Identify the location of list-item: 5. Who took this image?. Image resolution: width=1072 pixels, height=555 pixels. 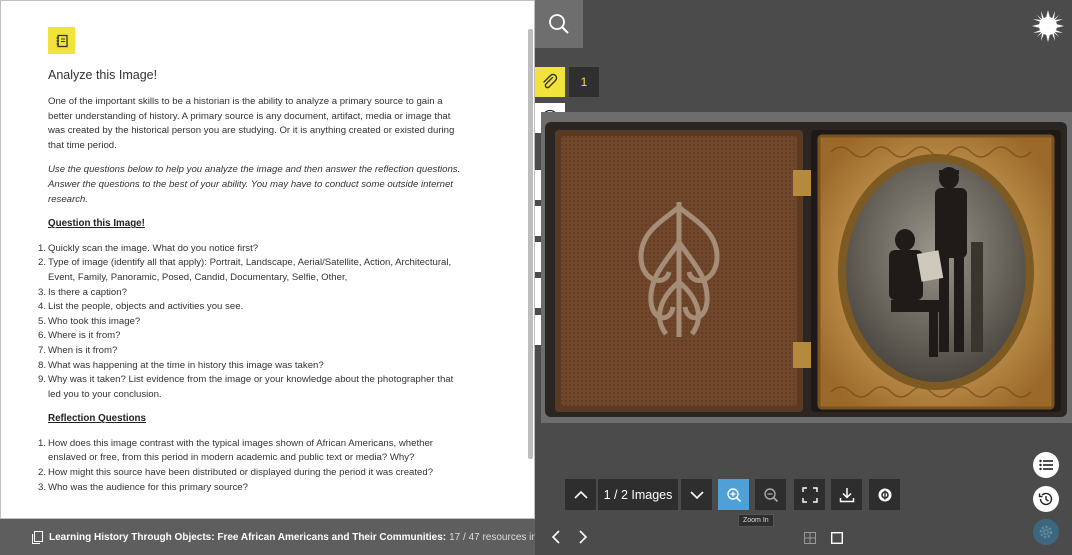
(89, 321).